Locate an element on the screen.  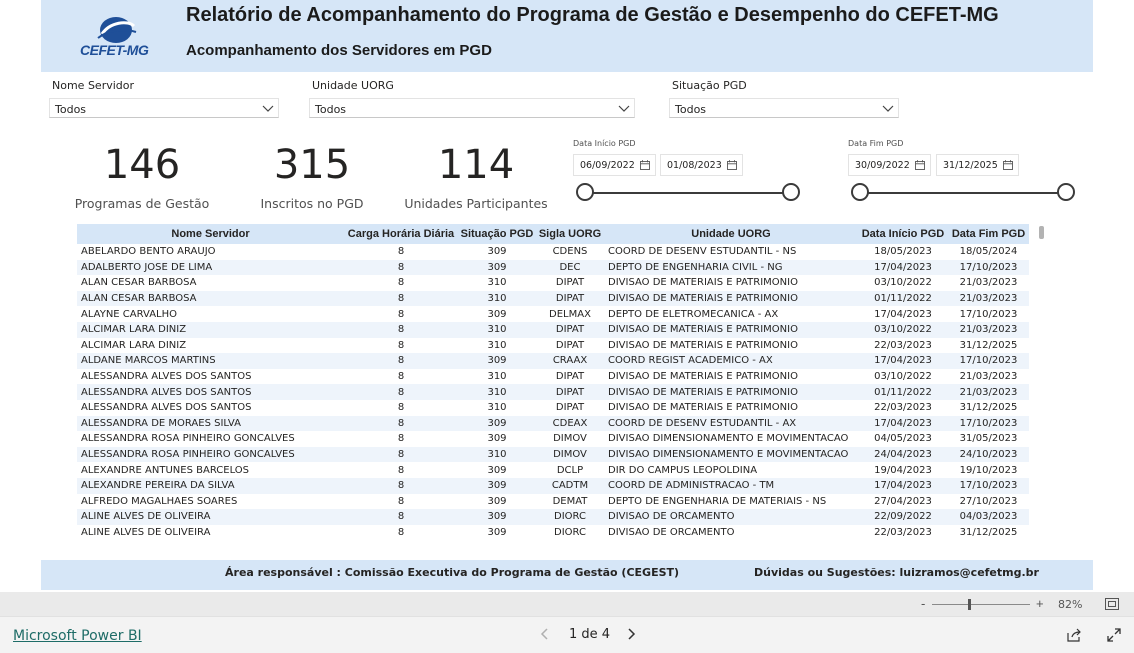
zoom-slider-thumb is located at coordinates (970, 604).